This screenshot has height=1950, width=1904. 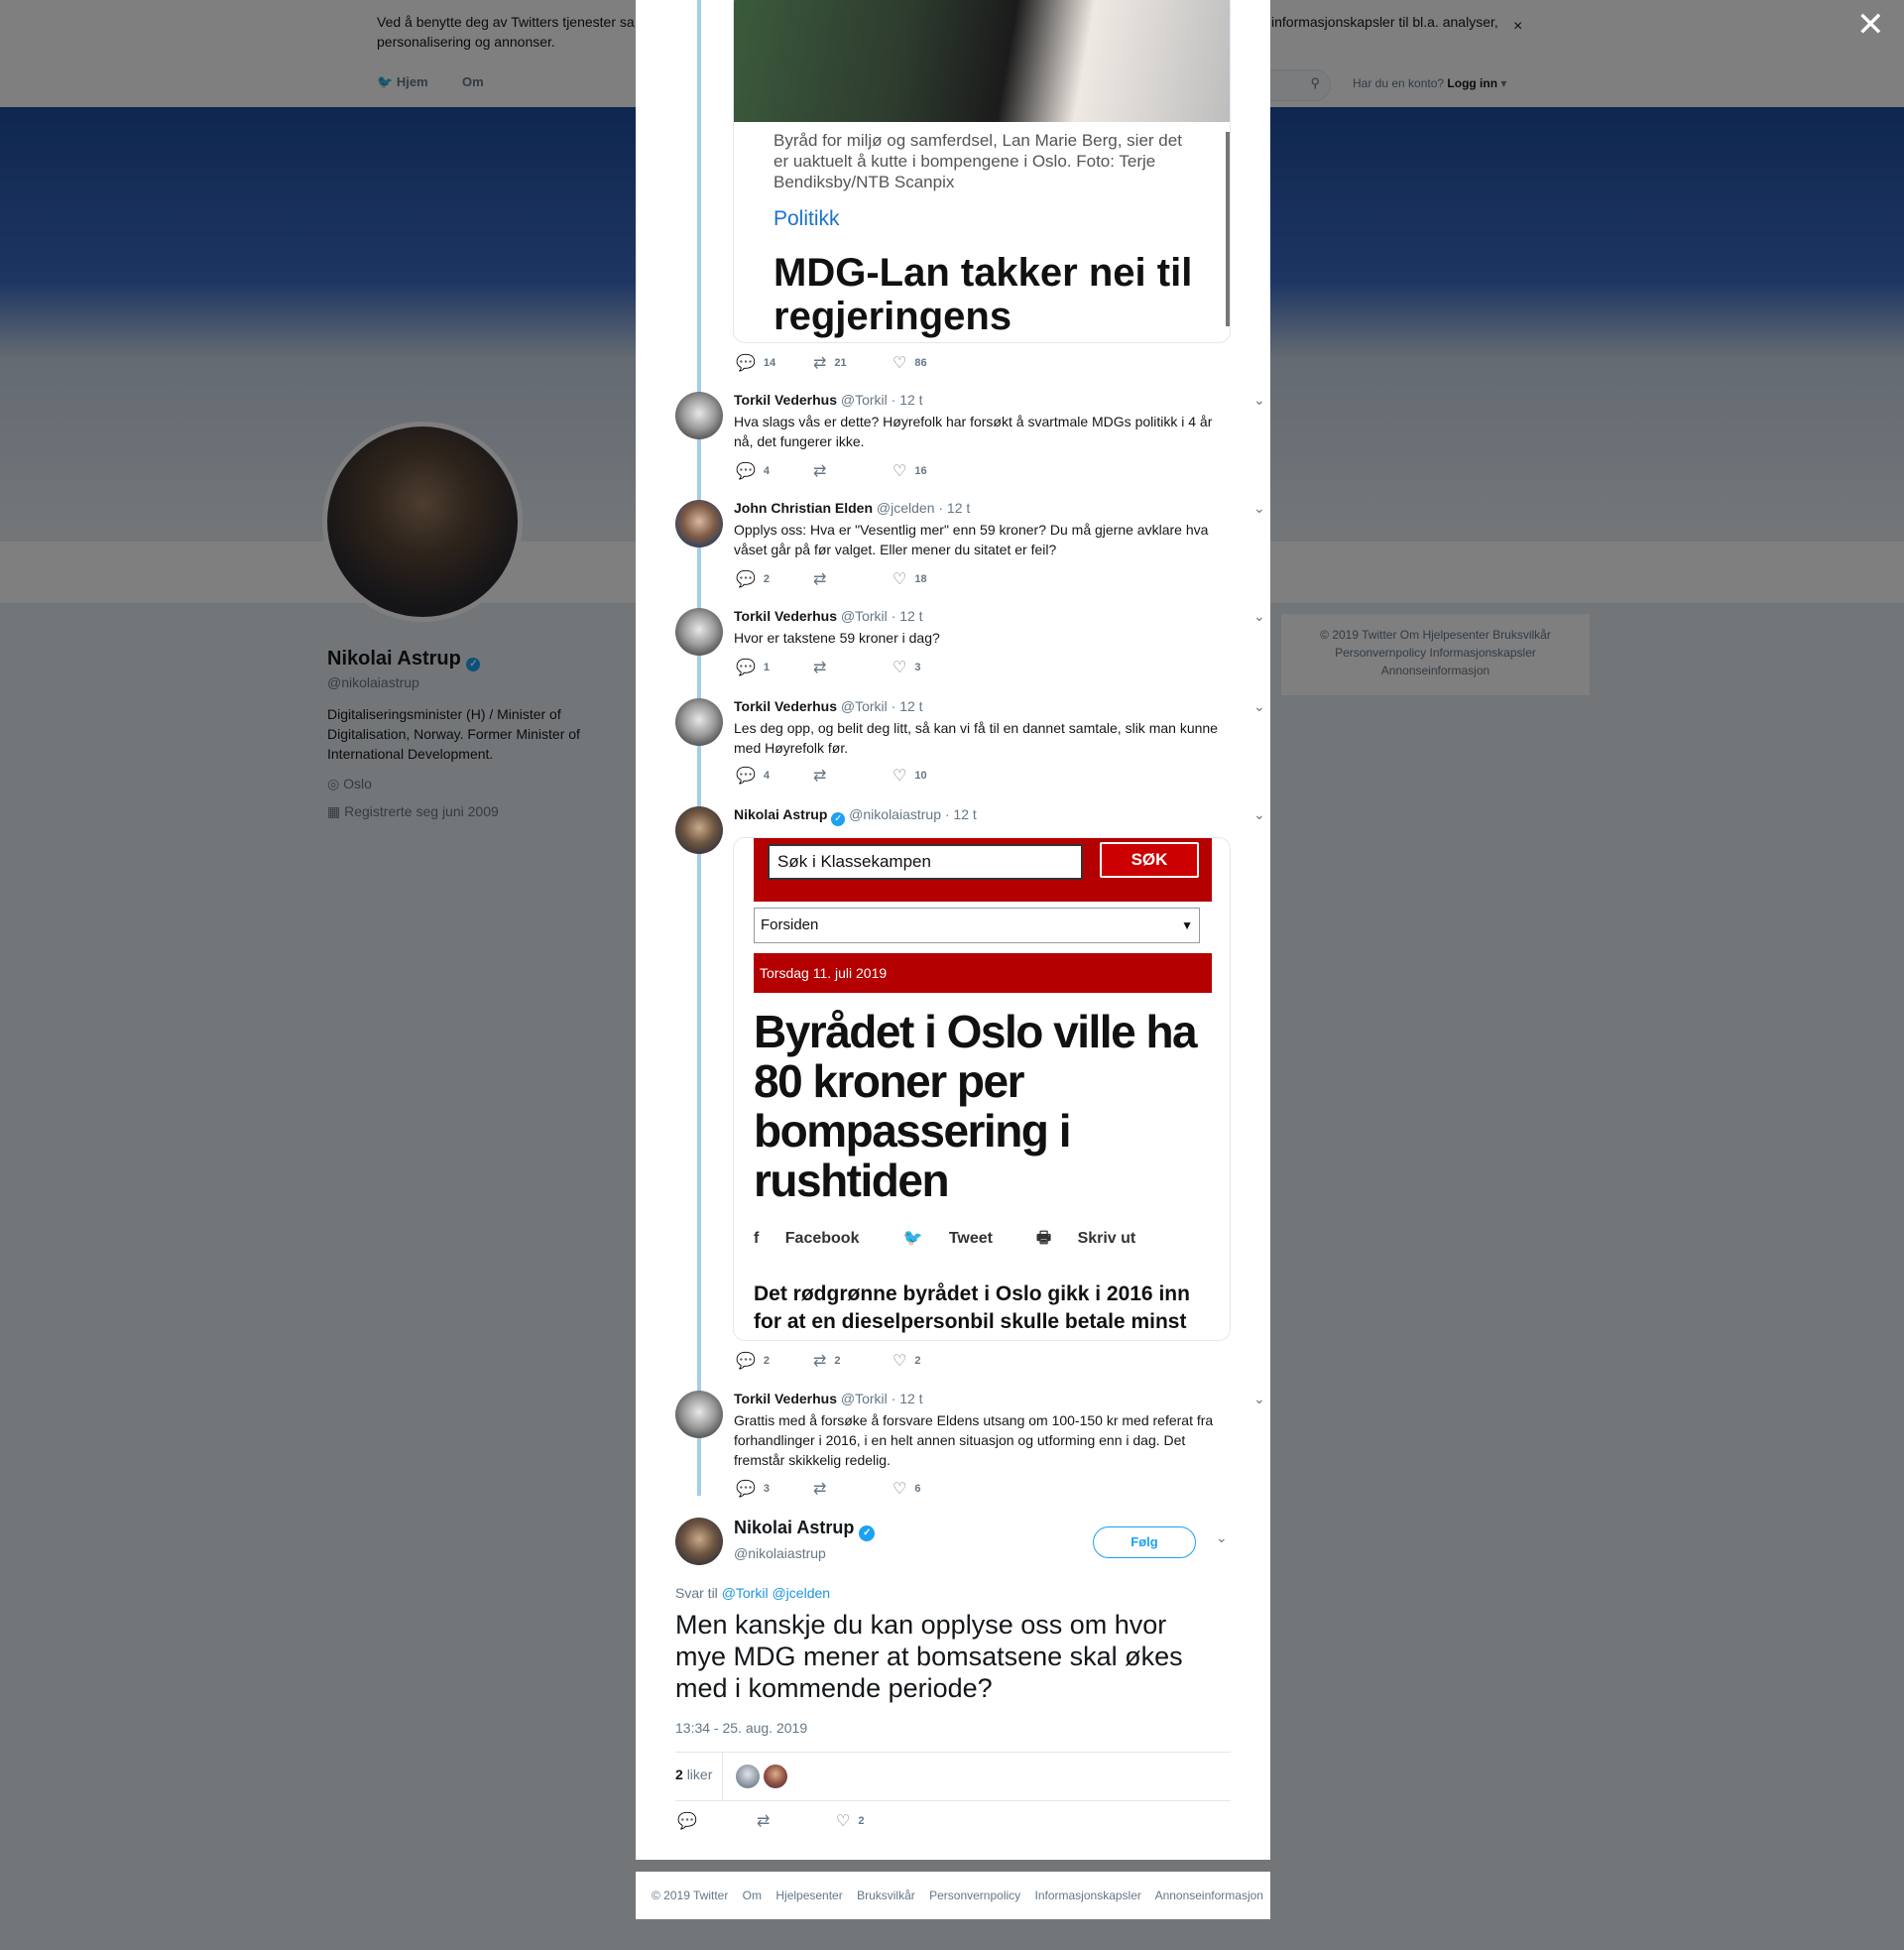 I want to click on tweet-stats: 2 liker, so click(x=953, y=1777).